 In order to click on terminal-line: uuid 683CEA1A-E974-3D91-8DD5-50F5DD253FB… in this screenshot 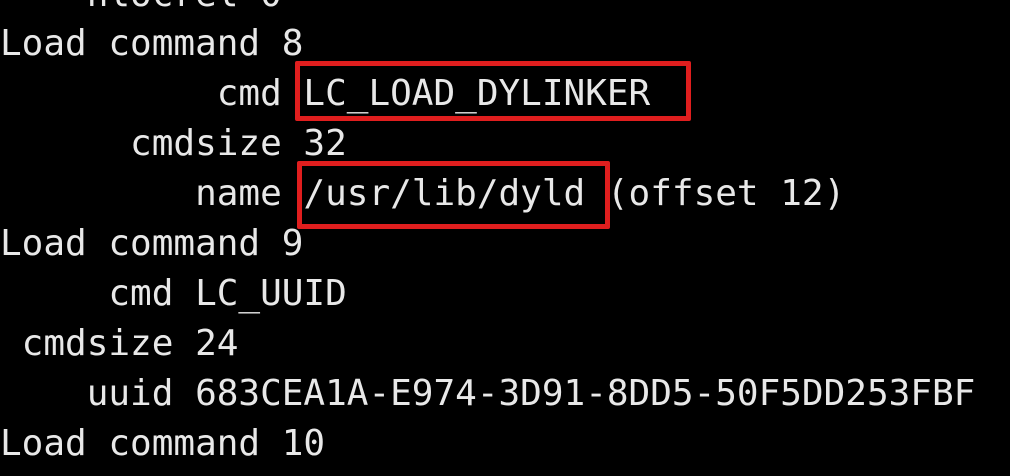, I will do `click(488, 393)`.